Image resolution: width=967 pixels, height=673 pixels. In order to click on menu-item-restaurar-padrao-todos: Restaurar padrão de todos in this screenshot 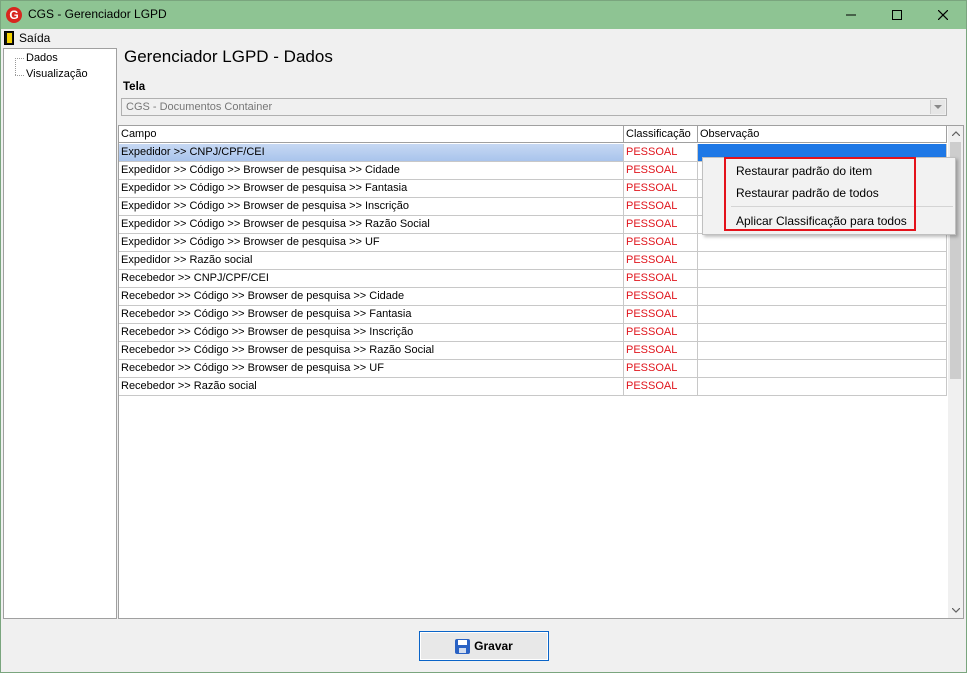, I will do `click(807, 193)`.